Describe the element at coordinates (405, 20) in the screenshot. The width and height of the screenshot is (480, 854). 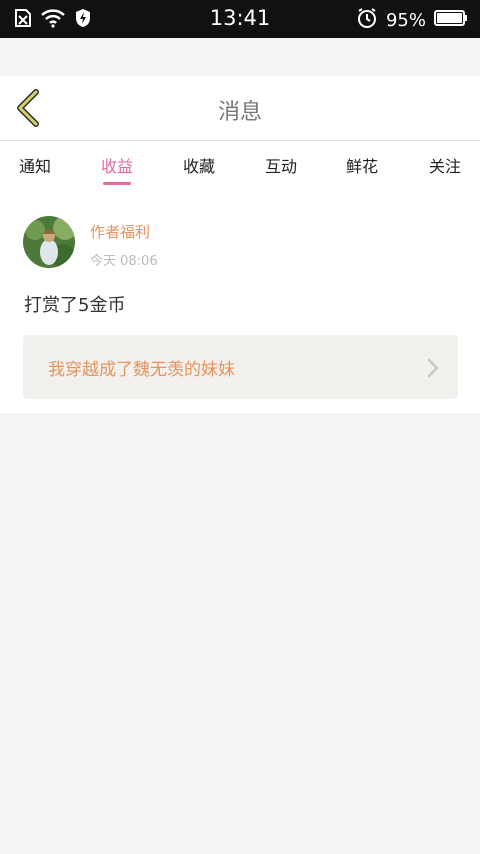
I see `battery-percent: 95%` at that location.